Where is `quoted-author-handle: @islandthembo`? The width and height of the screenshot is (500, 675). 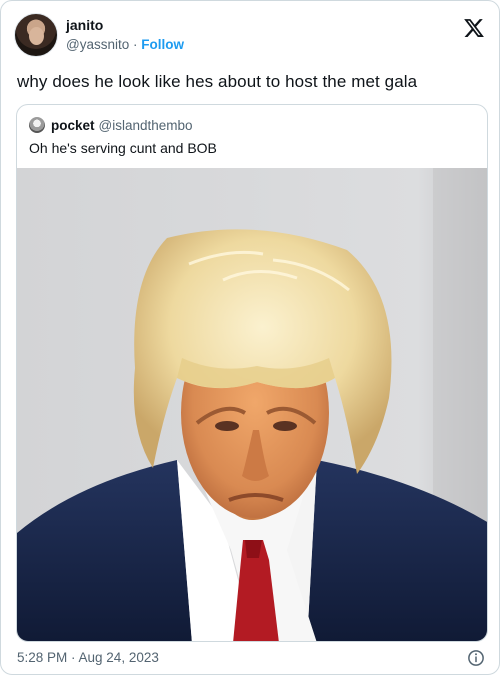
quoted-author-handle: @islandthembo is located at coordinates (145, 125).